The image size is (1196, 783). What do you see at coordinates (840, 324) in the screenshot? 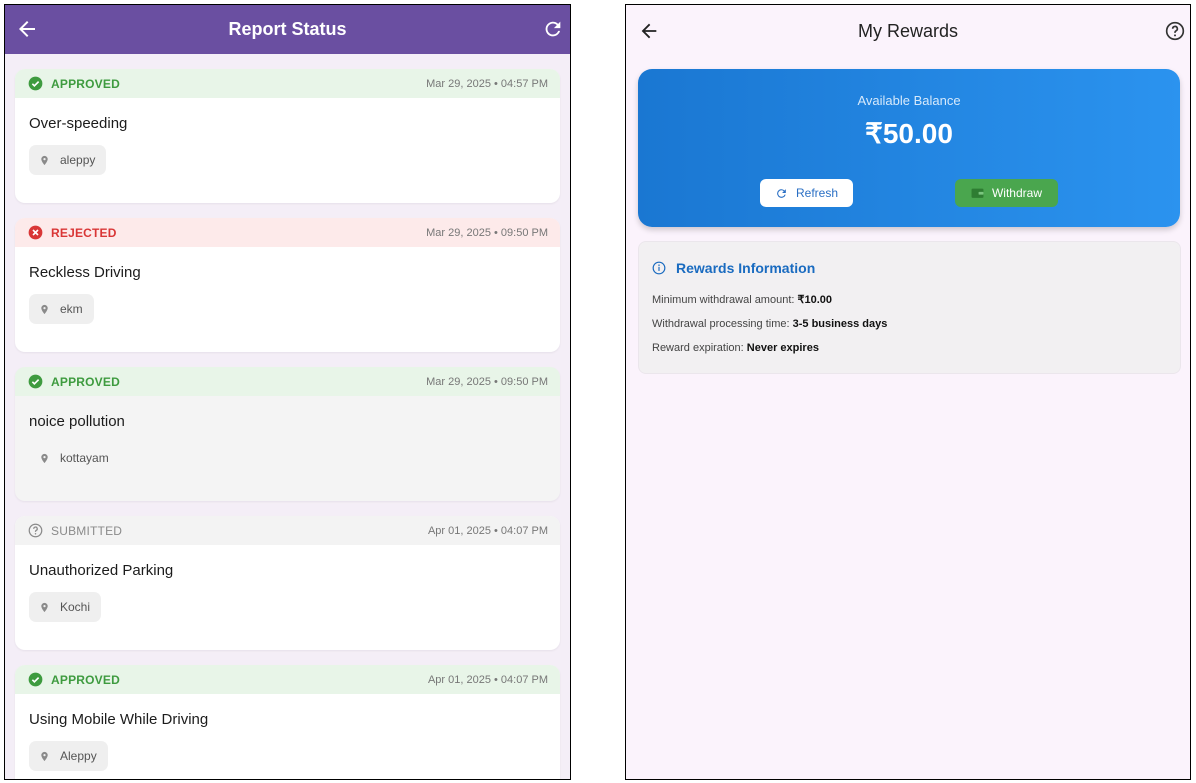
I see `processing-time-value: 3-5 business days` at bounding box center [840, 324].